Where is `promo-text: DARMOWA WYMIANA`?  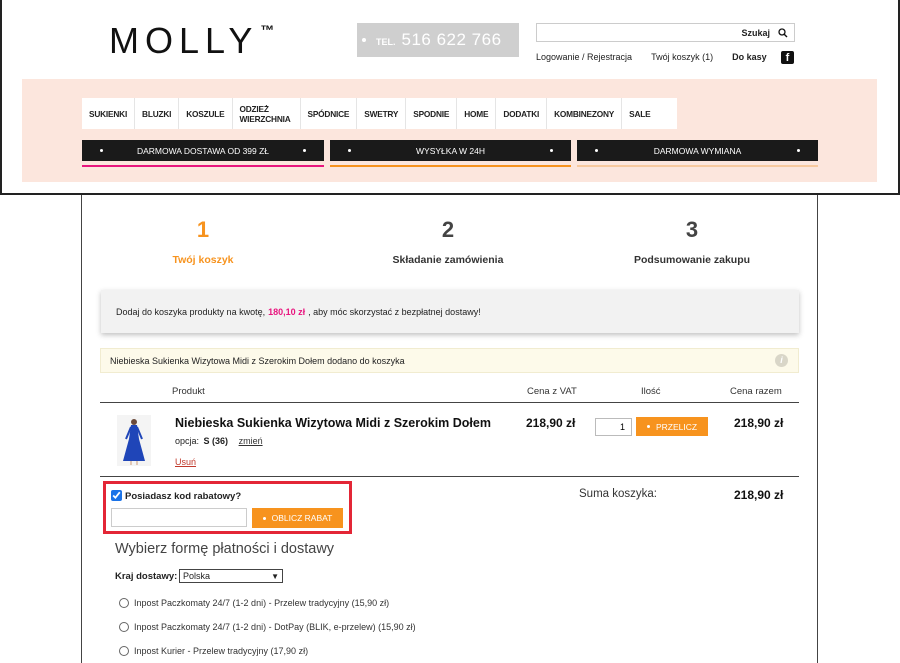
promo-text: DARMOWA WYMIANA is located at coordinates (697, 150).